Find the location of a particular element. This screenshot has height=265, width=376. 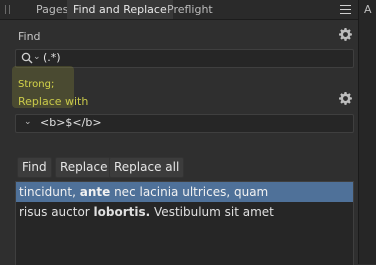

tab-preflight: Preflight is located at coordinates (190, 9).